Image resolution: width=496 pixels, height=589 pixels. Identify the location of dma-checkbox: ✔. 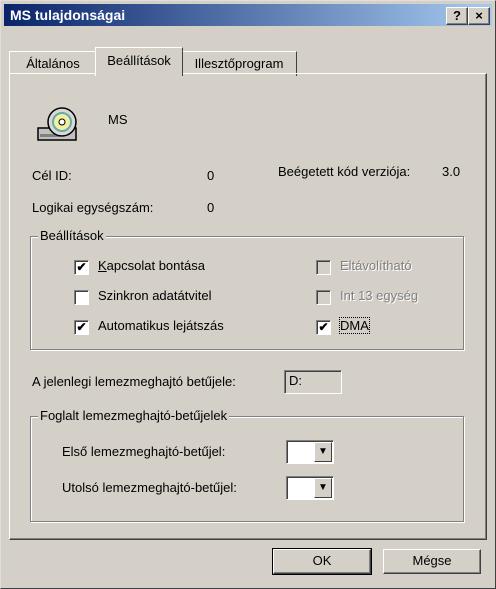
(323, 327).